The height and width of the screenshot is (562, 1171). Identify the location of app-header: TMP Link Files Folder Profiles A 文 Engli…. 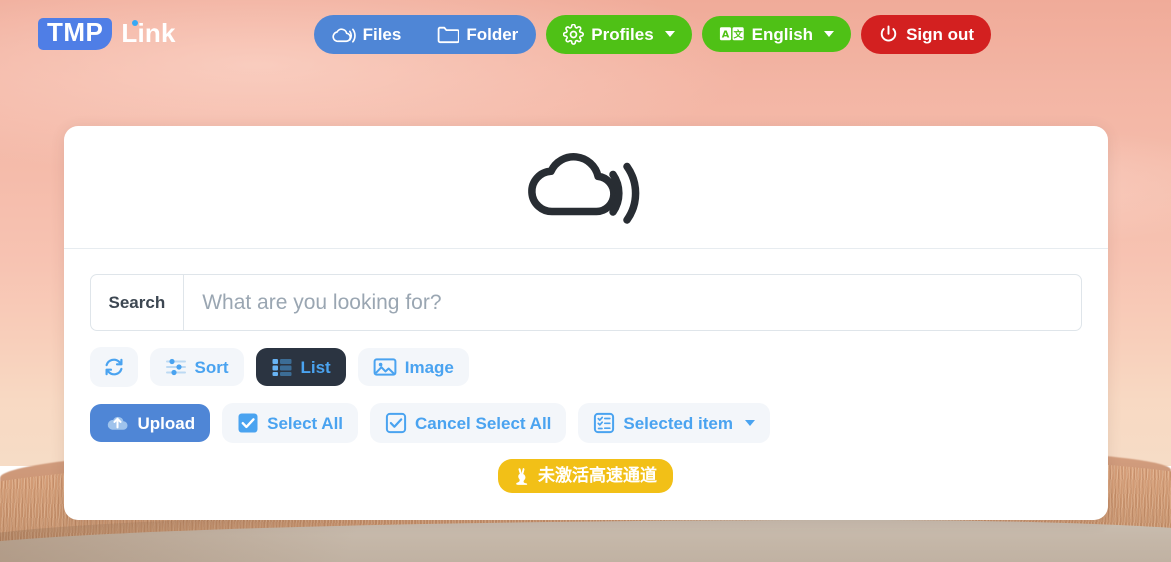
(585, 34).